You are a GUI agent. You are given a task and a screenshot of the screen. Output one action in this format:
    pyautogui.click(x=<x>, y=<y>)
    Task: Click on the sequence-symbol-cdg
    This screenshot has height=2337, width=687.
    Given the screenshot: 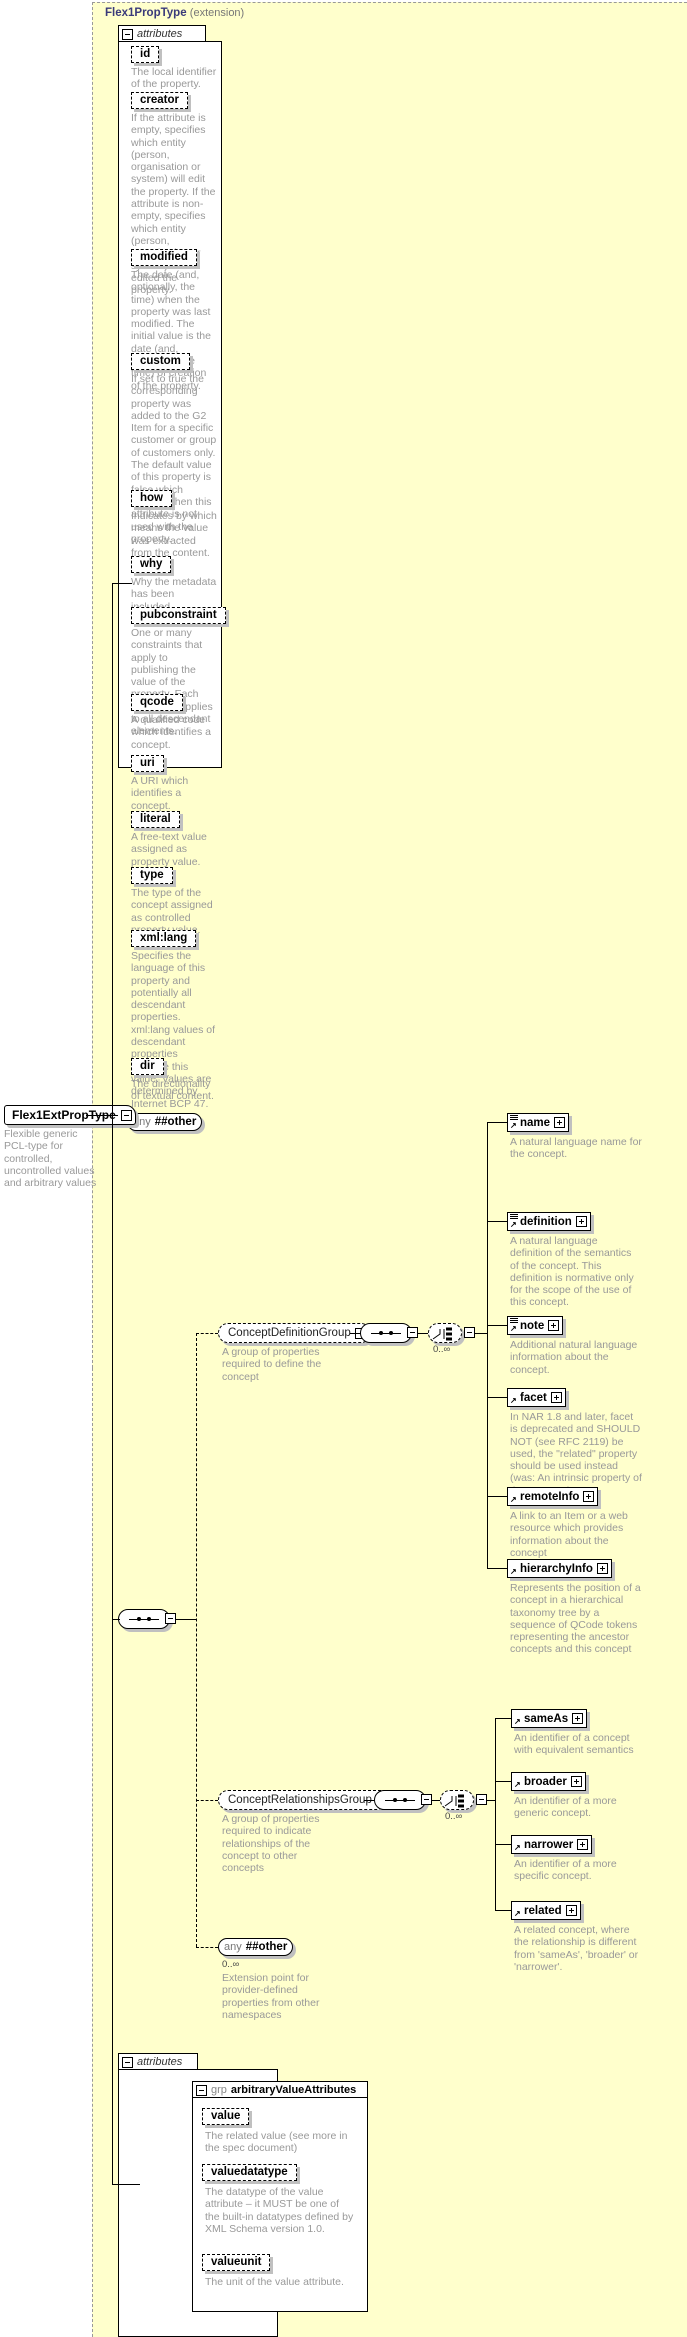 What is the action you would take?
    pyautogui.click(x=386, y=1333)
    